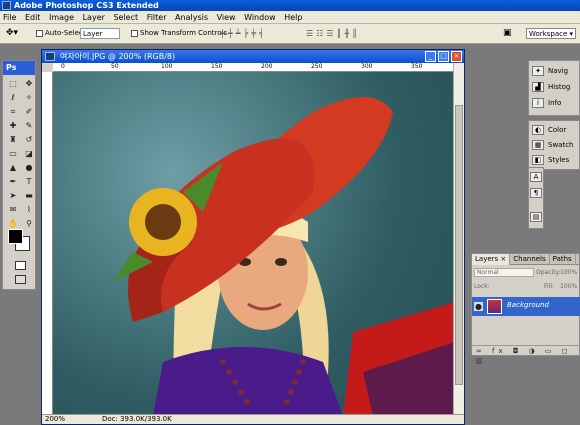  Describe the element at coordinates (551, 33) in the screenshot. I see `workspace-dropdown: Workspace ▾` at that location.